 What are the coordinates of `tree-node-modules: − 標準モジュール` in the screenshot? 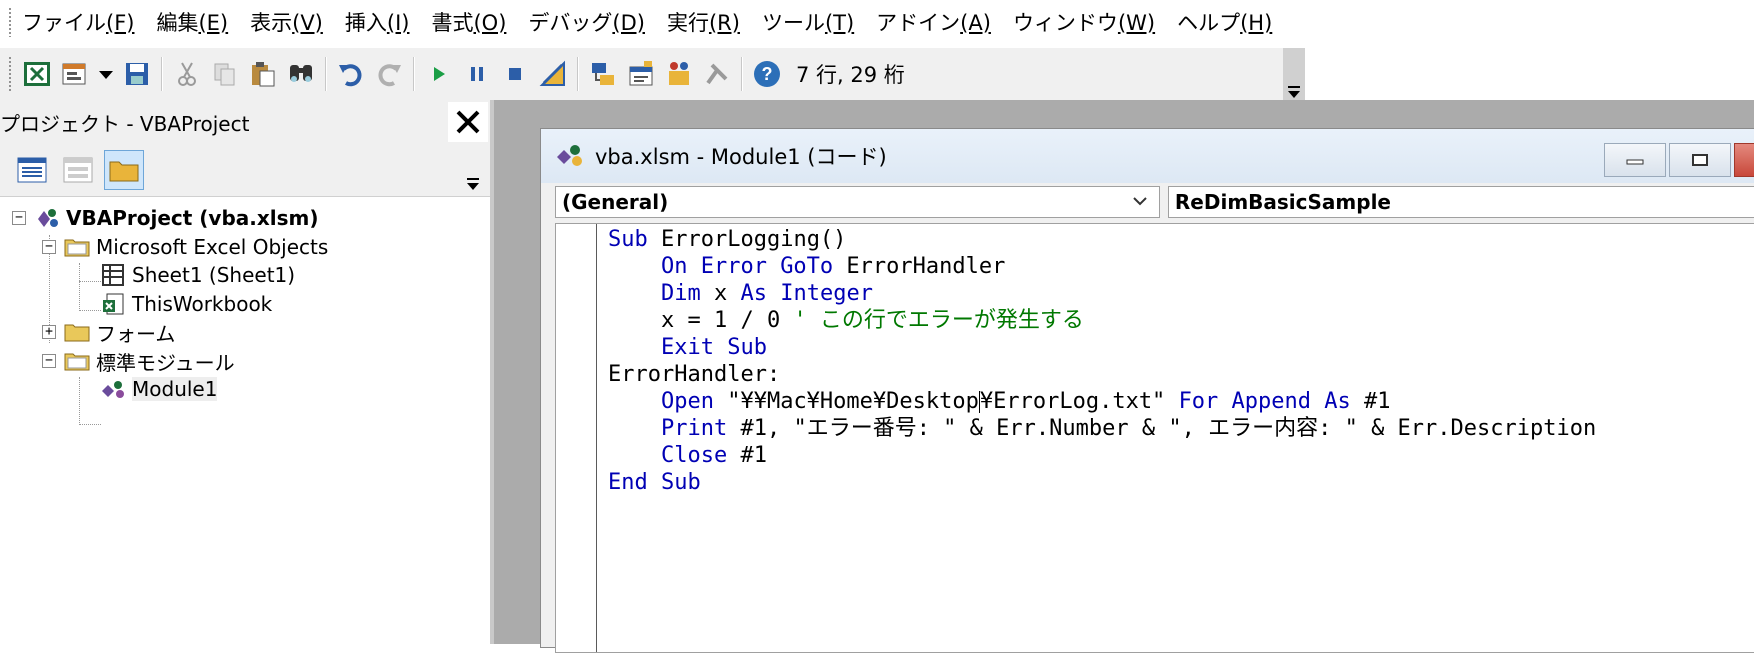 It's located at (138, 361).